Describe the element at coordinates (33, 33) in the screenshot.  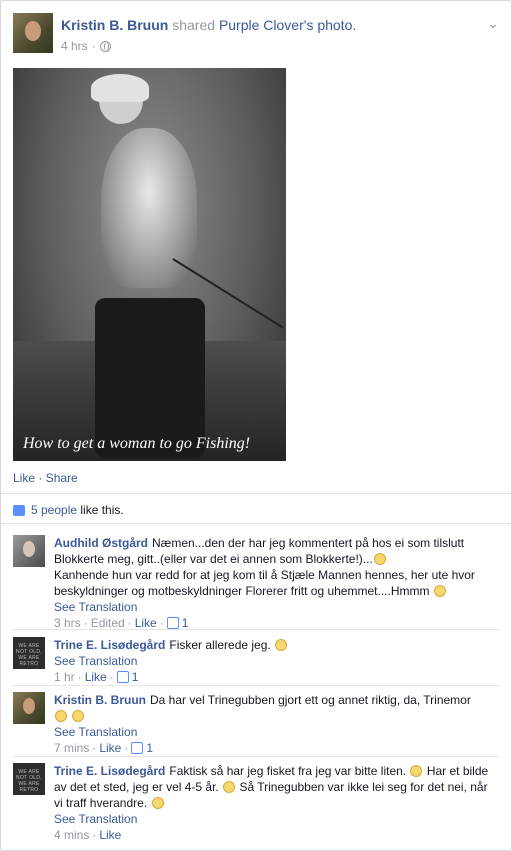
I see `author-avatar` at that location.